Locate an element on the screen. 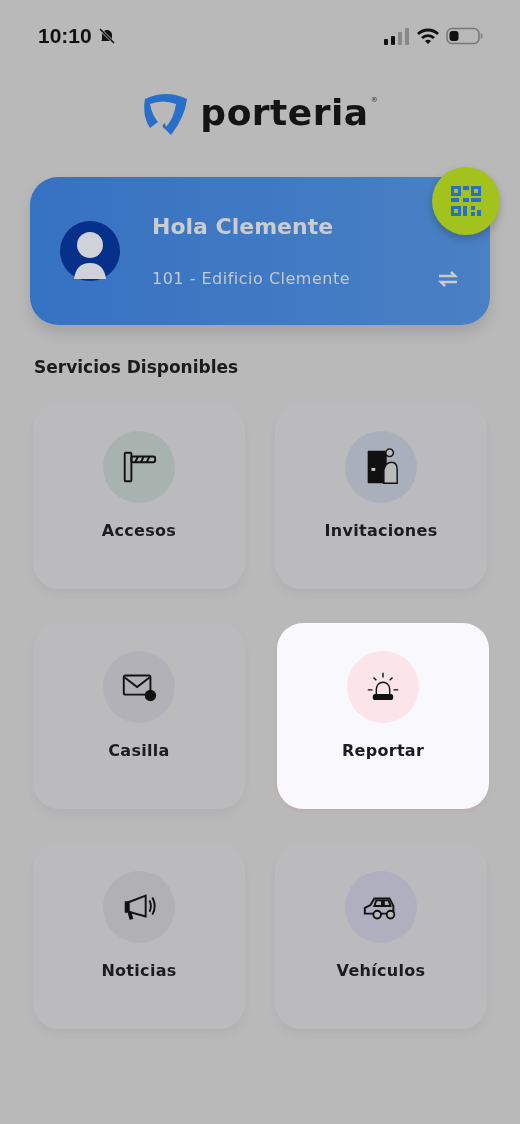 This screenshot has width=520, height=1124. status-time: 10:10 is located at coordinates (65, 36).